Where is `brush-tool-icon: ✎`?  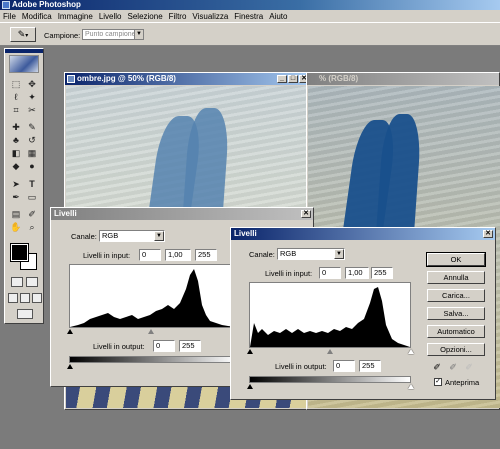 brush-tool-icon: ✎ is located at coordinates (32, 127).